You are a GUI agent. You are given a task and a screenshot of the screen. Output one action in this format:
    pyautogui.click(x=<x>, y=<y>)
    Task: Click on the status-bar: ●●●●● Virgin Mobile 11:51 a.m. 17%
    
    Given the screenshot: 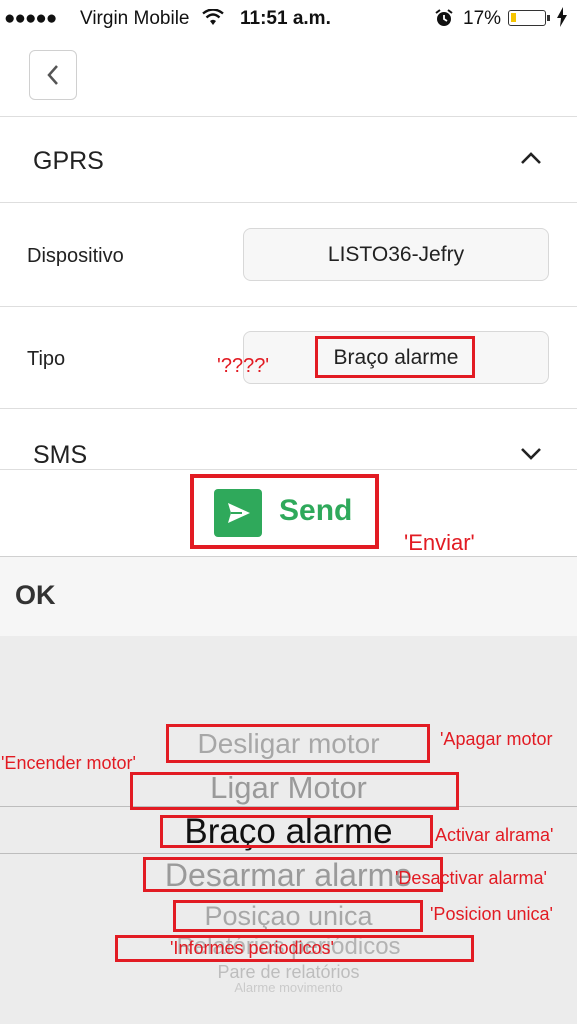 What is the action you would take?
    pyautogui.click(x=288, y=19)
    